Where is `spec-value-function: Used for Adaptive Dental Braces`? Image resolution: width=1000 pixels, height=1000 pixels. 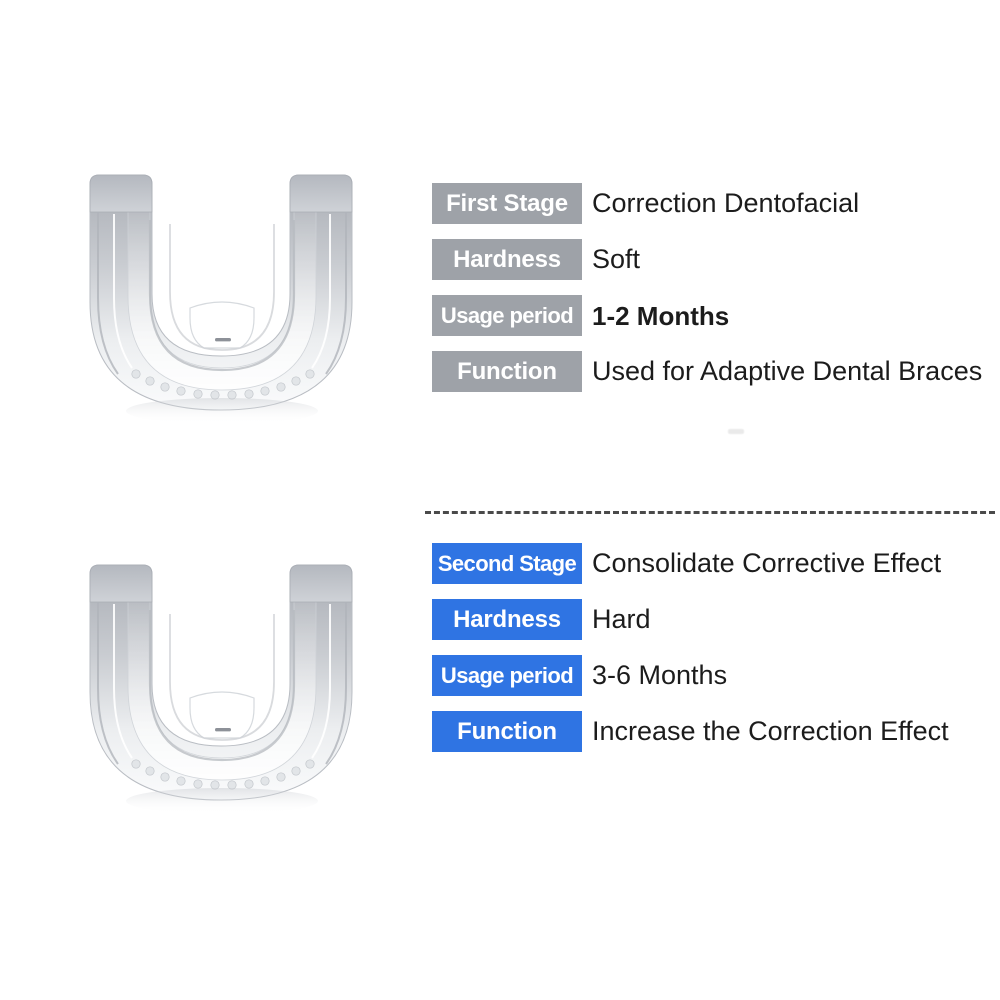 spec-value-function: Used for Adaptive Dental Braces is located at coordinates (787, 371).